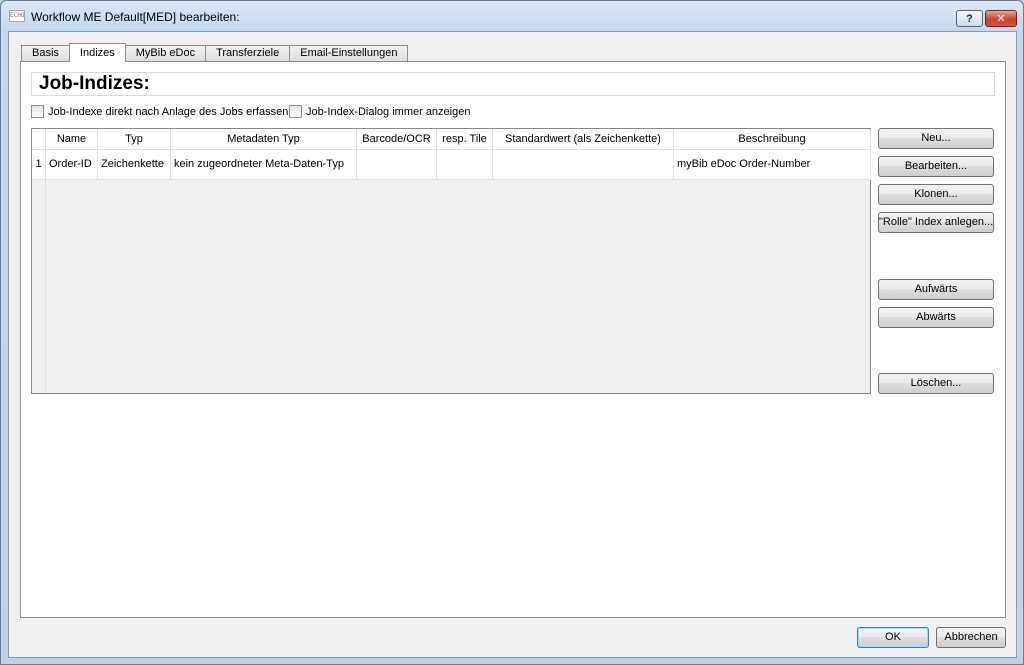 Image resolution: width=1024 pixels, height=665 pixels. I want to click on table-cell-standardwert, so click(583, 165).